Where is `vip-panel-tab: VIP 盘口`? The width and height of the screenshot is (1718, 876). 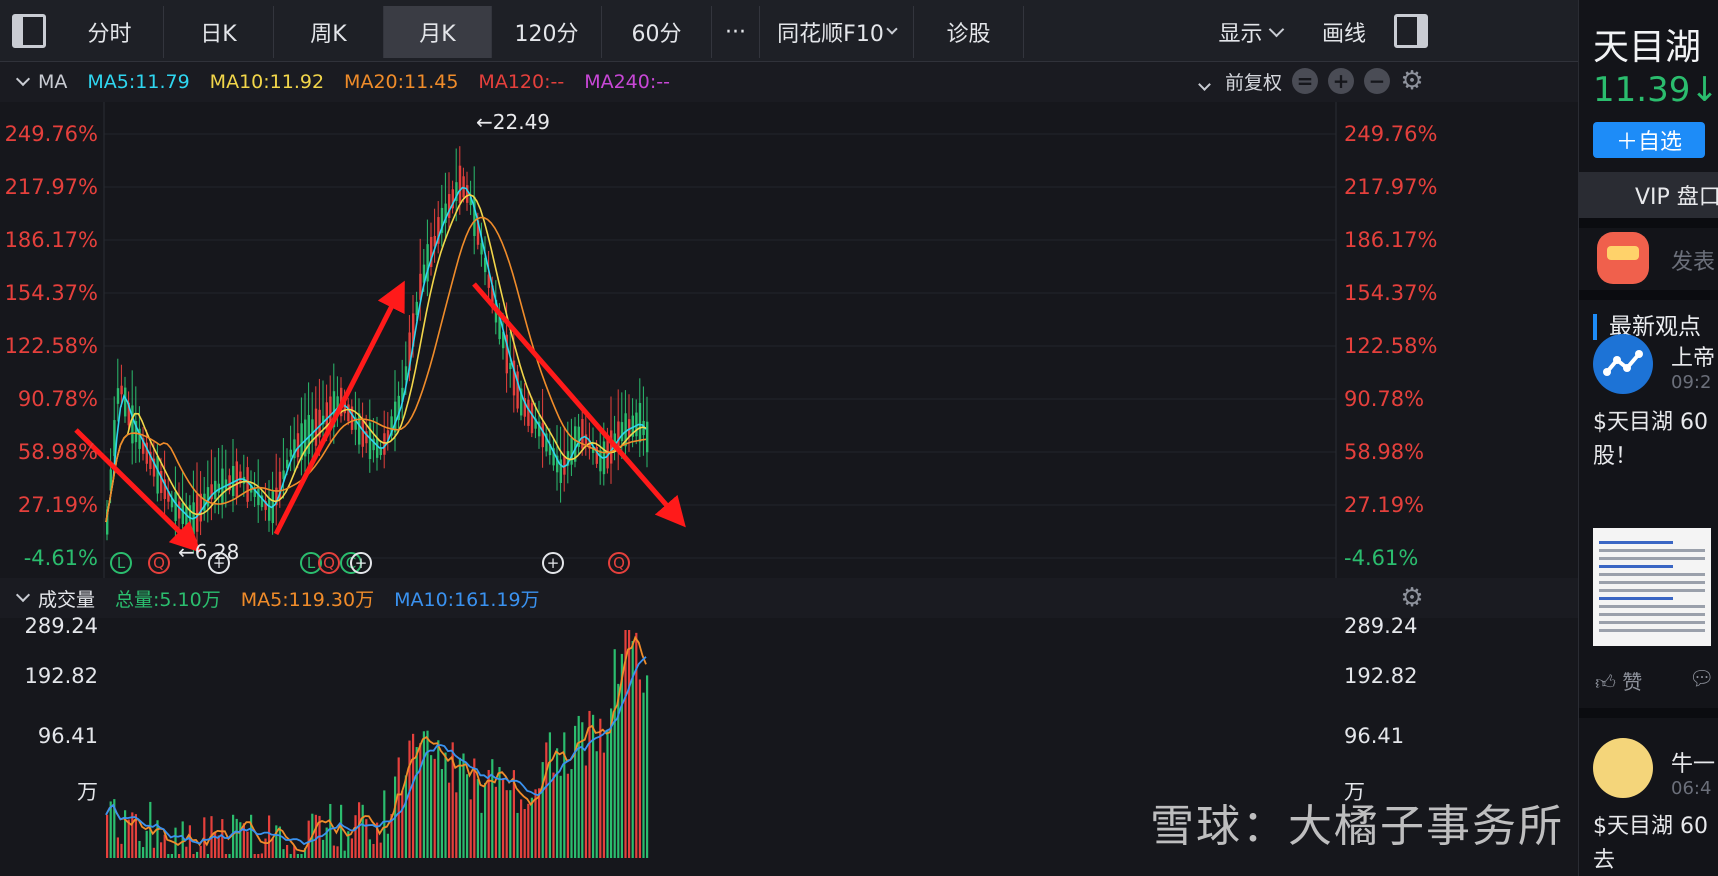 vip-panel-tab: VIP 盘口 is located at coordinates (1648, 195).